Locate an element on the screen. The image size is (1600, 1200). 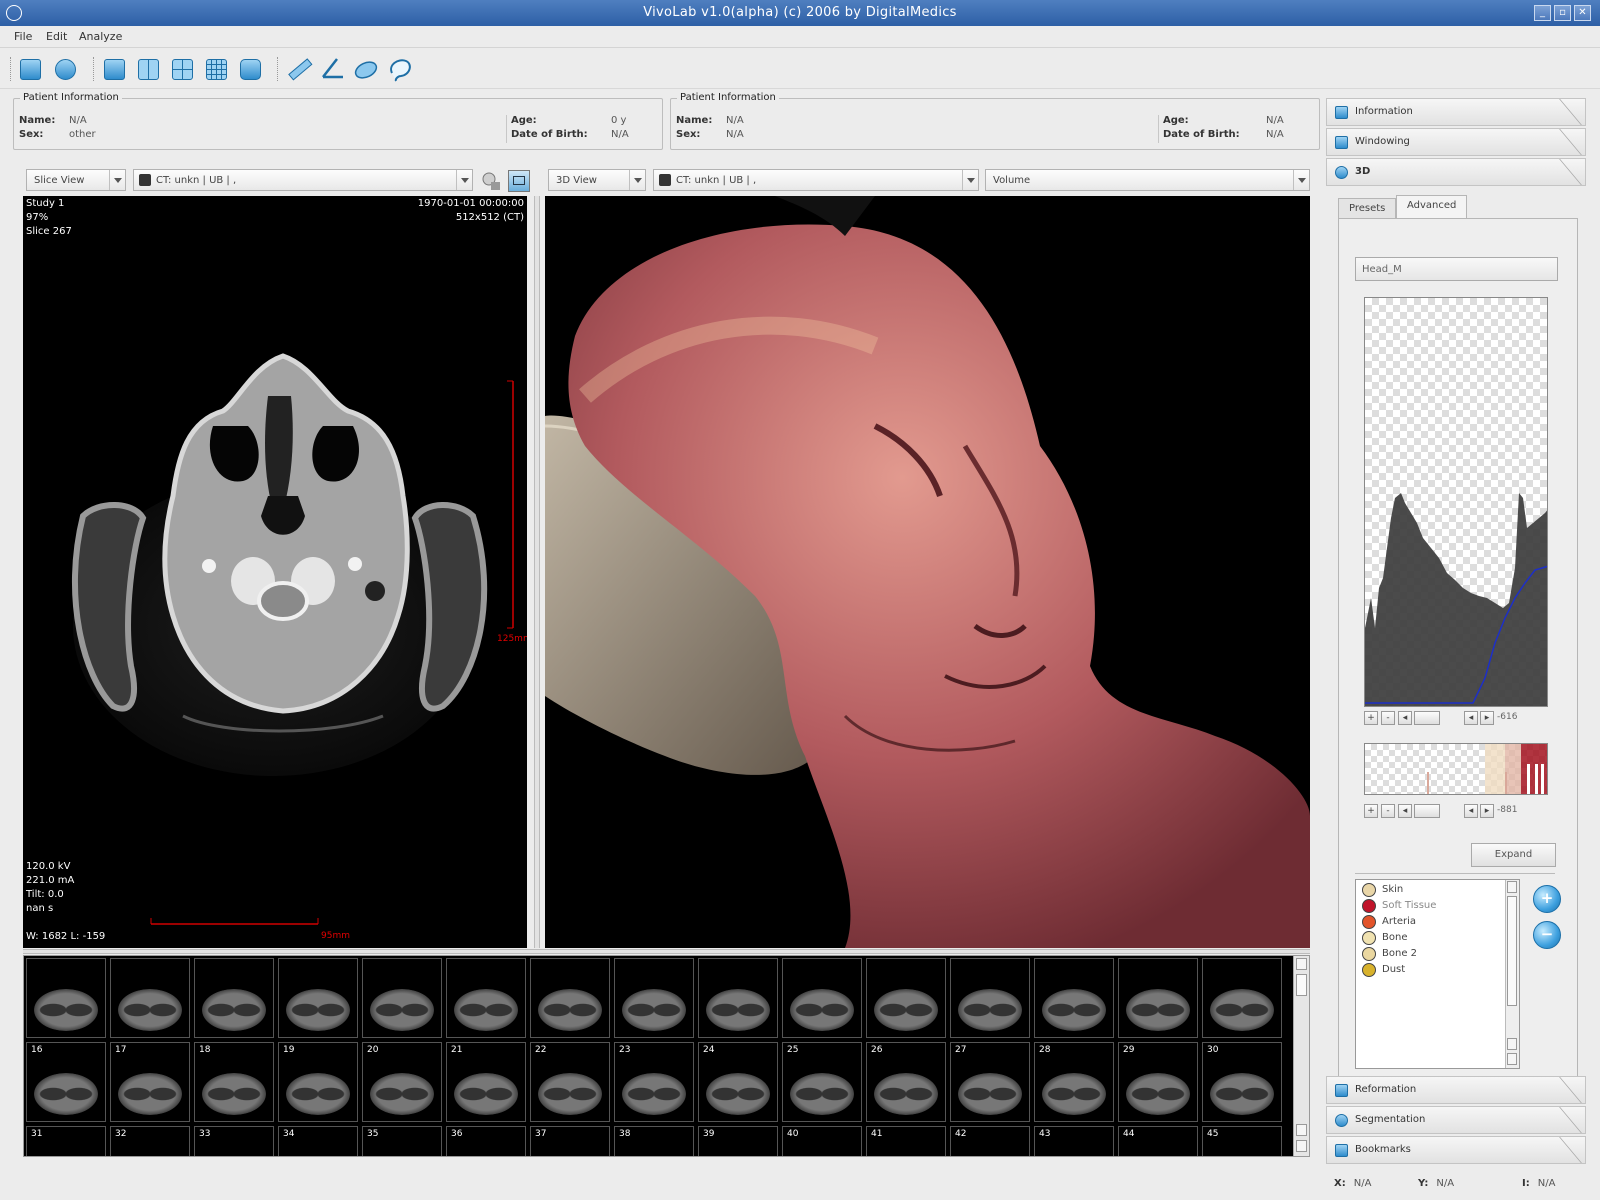
thumbnail: 44 is located at coordinates (1158, 1141).